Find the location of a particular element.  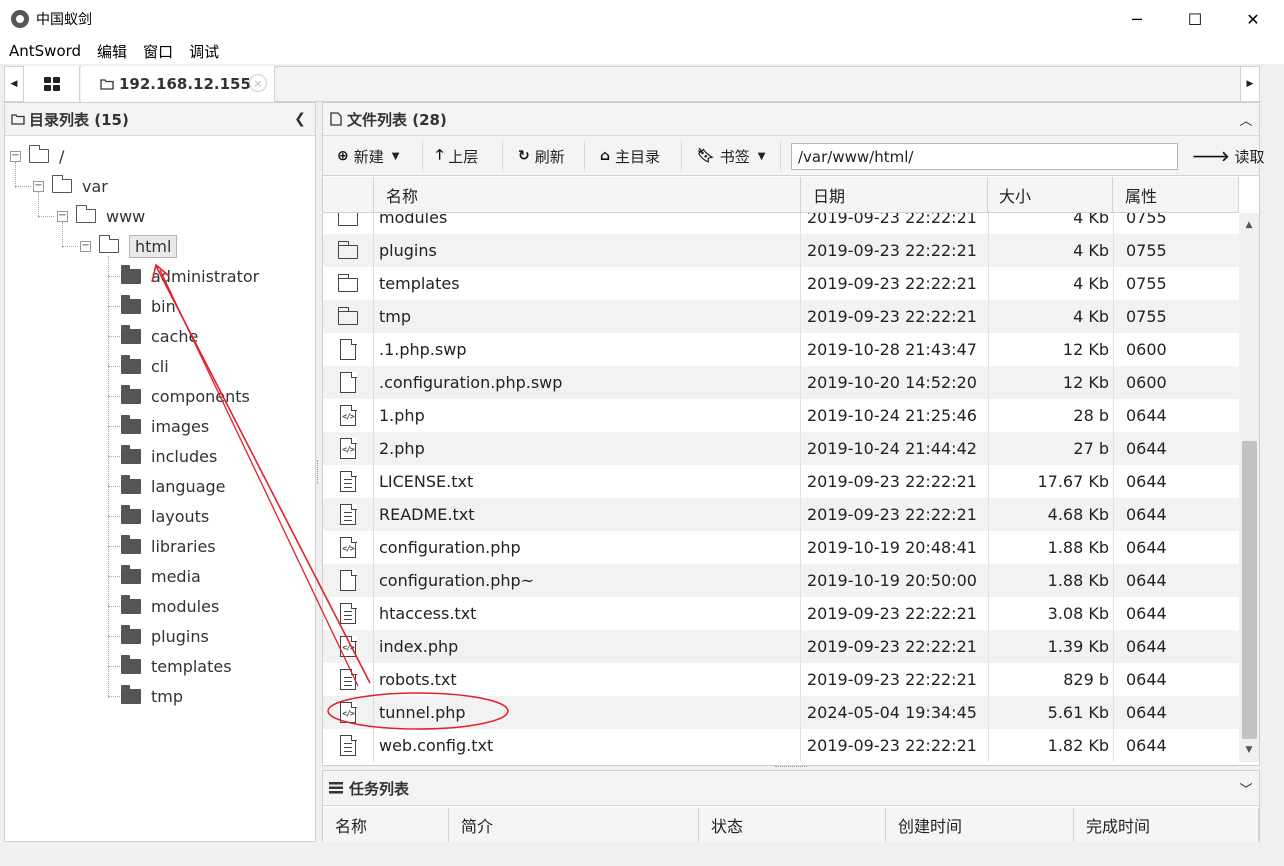

tab-home is located at coordinates (52, 84).